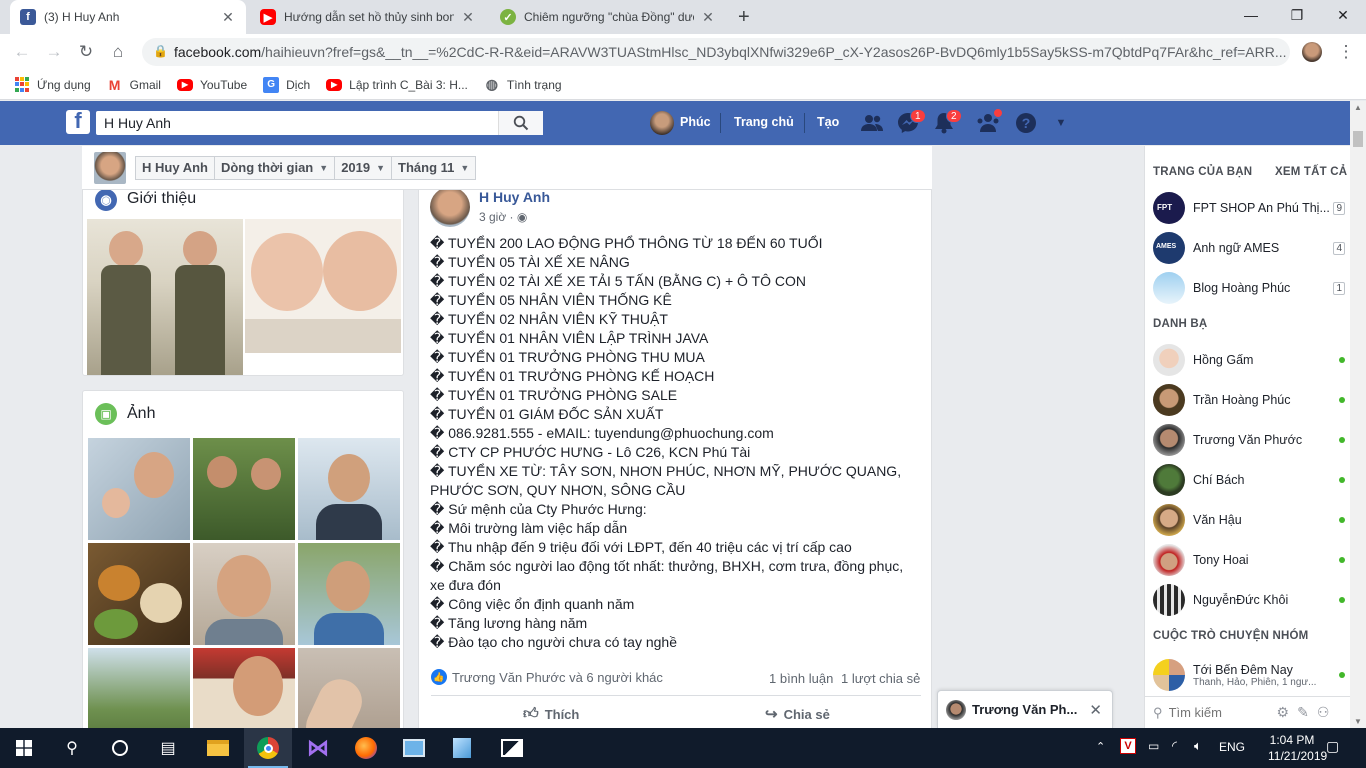 The height and width of the screenshot is (768, 1366). Describe the element at coordinates (514, 197) in the screenshot. I see `post-author-name: H Huy Anh` at that location.